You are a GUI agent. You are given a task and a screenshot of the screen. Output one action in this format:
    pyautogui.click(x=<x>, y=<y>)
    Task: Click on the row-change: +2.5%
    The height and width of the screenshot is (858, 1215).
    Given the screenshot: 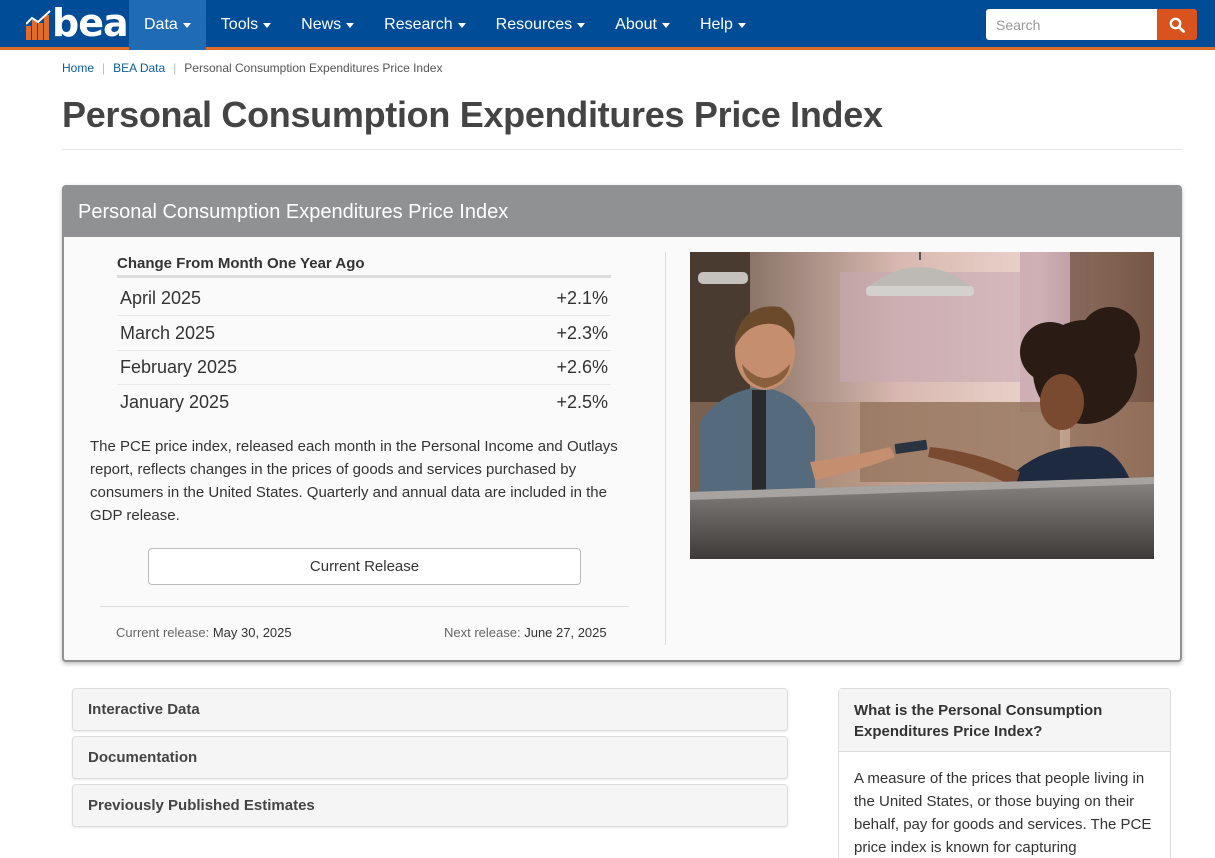 What is the action you would take?
    pyautogui.click(x=582, y=402)
    